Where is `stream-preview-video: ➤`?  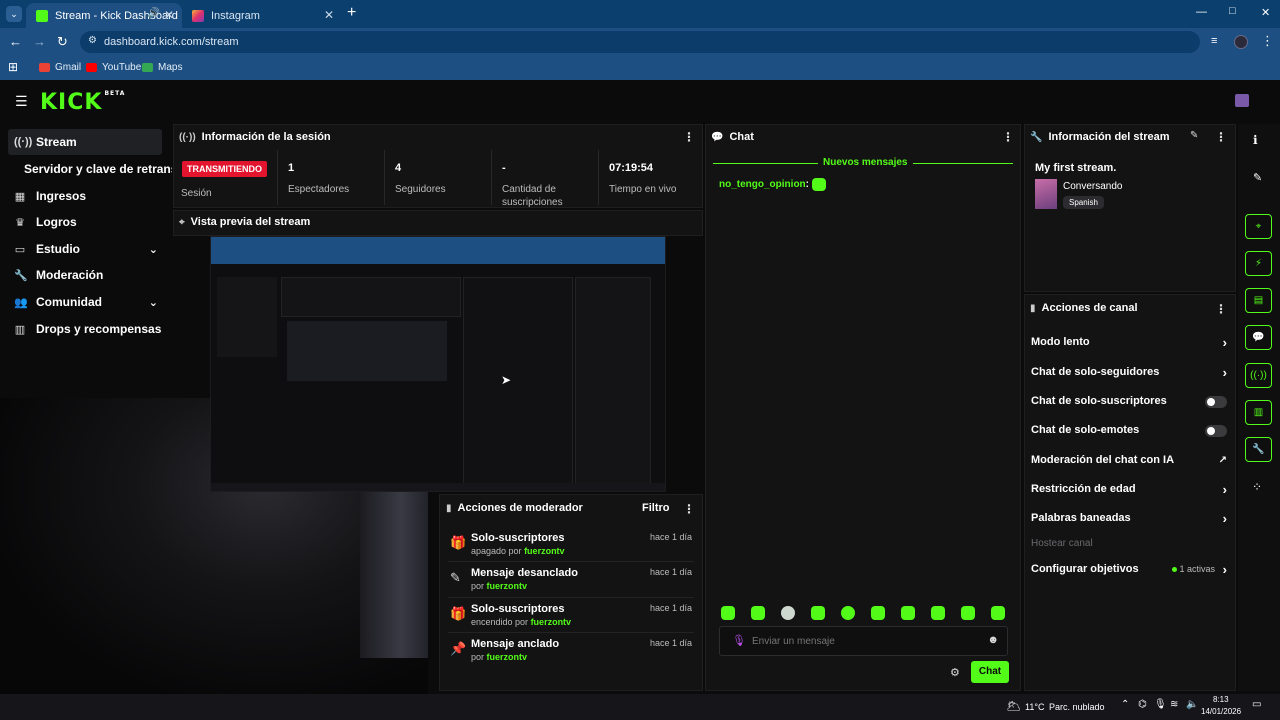 stream-preview-video: ➤ is located at coordinates (438, 364).